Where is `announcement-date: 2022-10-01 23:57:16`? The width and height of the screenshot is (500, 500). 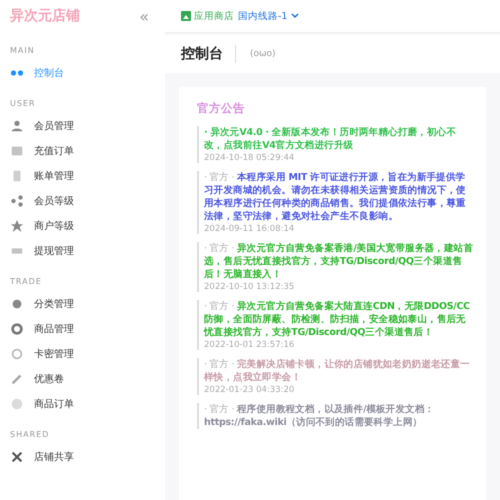
announcement-date: 2022-10-01 23:57:16 is located at coordinates (250, 345).